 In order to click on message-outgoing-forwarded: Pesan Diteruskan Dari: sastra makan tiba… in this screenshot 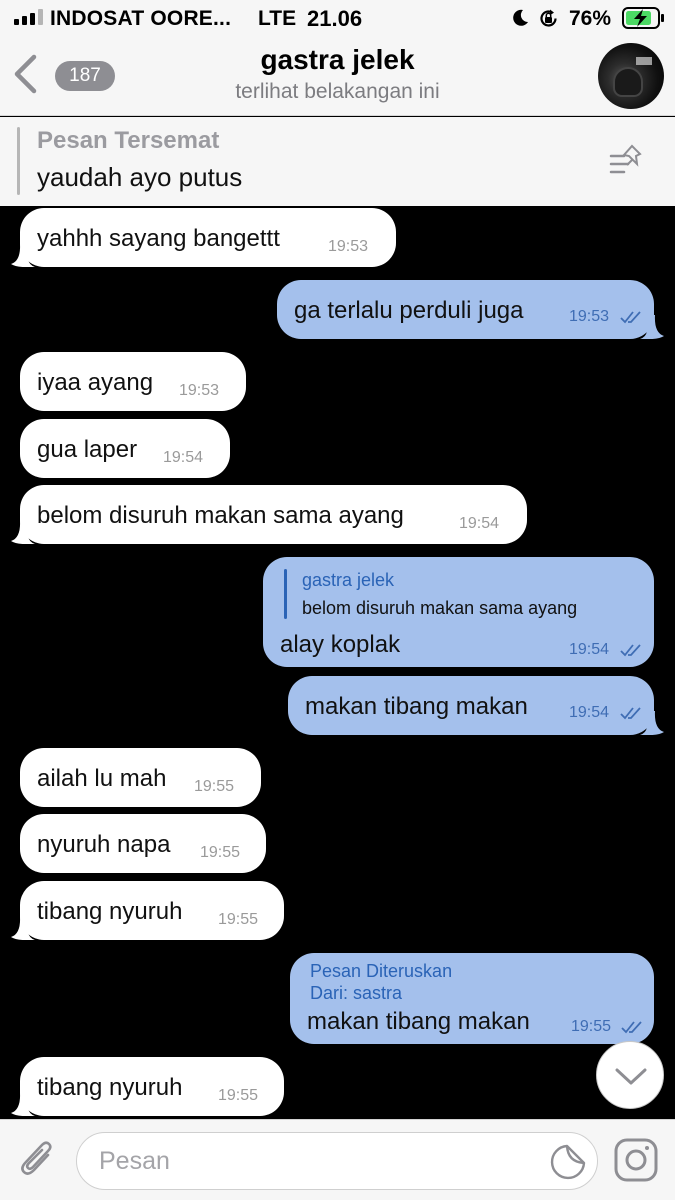, I will do `click(472, 998)`.